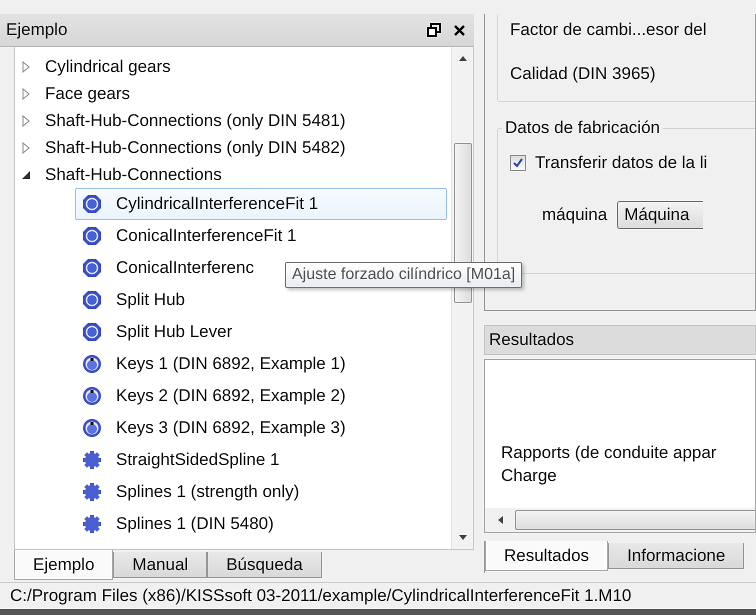 The image size is (756, 615). I want to click on tab: Informacione, so click(676, 556).